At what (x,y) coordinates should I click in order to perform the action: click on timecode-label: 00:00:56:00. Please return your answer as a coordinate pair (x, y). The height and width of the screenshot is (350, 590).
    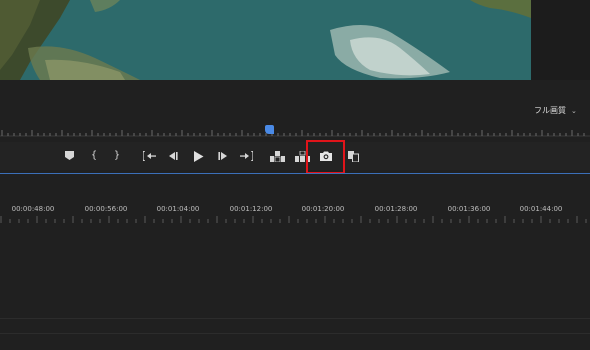
    Looking at the image, I should click on (106, 209).